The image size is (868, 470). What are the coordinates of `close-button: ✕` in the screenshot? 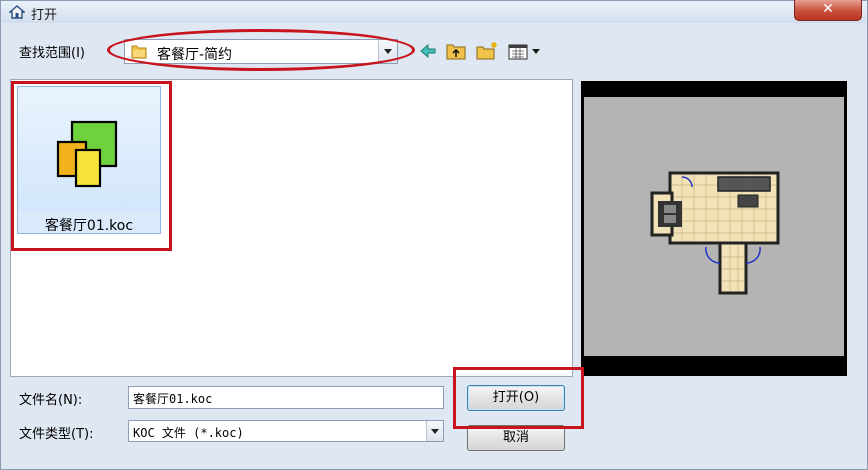 It's located at (828, 10).